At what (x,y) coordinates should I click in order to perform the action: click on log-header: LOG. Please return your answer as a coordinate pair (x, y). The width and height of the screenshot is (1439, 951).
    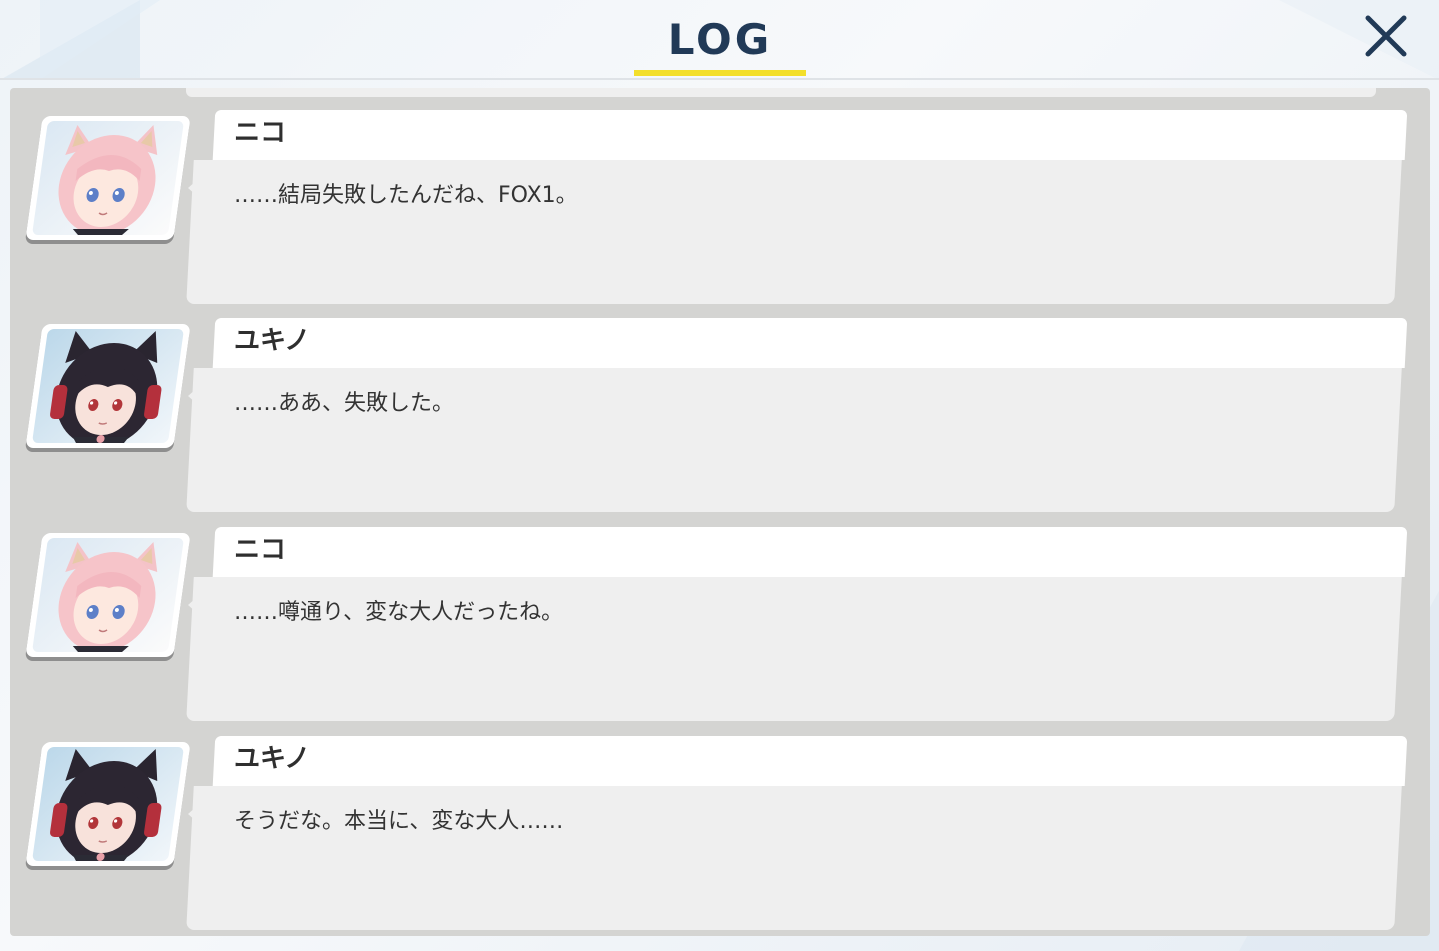
    Looking at the image, I should click on (719, 40).